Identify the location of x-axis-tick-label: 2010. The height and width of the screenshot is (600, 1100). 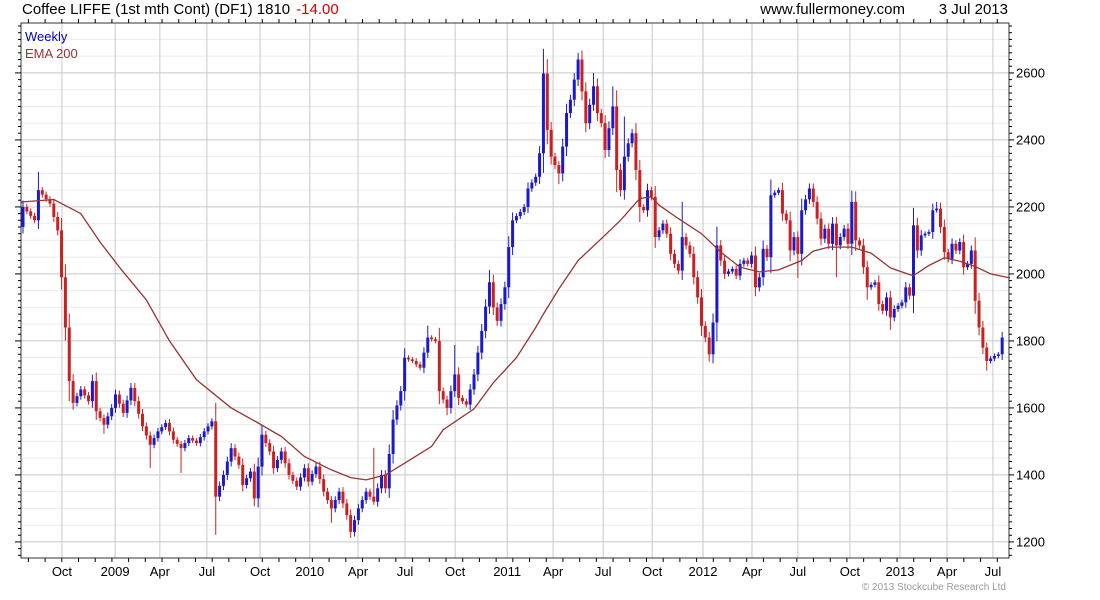
(309, 571).